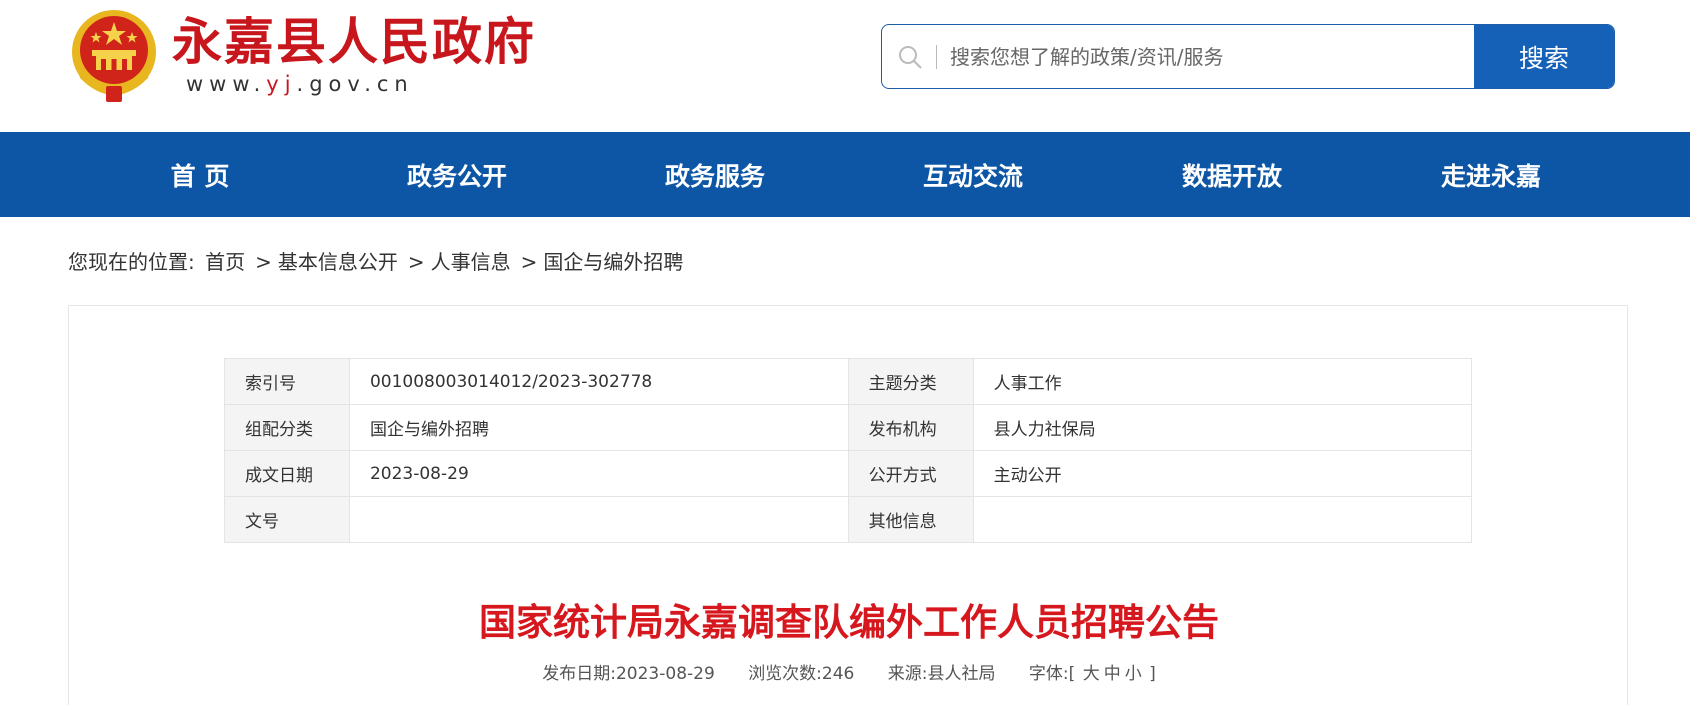  What do you see at coordinates (200, 174) in the screenshot?
I see `nav-item-home: 首 页` at bounding box center [200, 174].